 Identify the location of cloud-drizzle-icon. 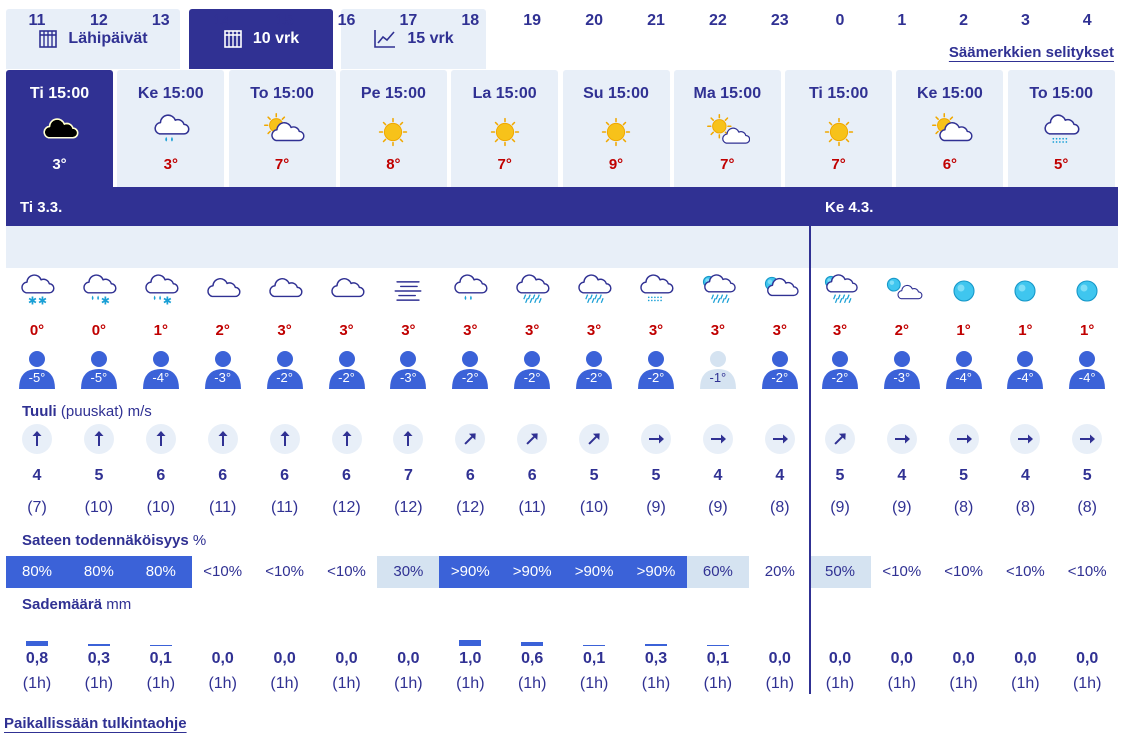
(1061, 132).